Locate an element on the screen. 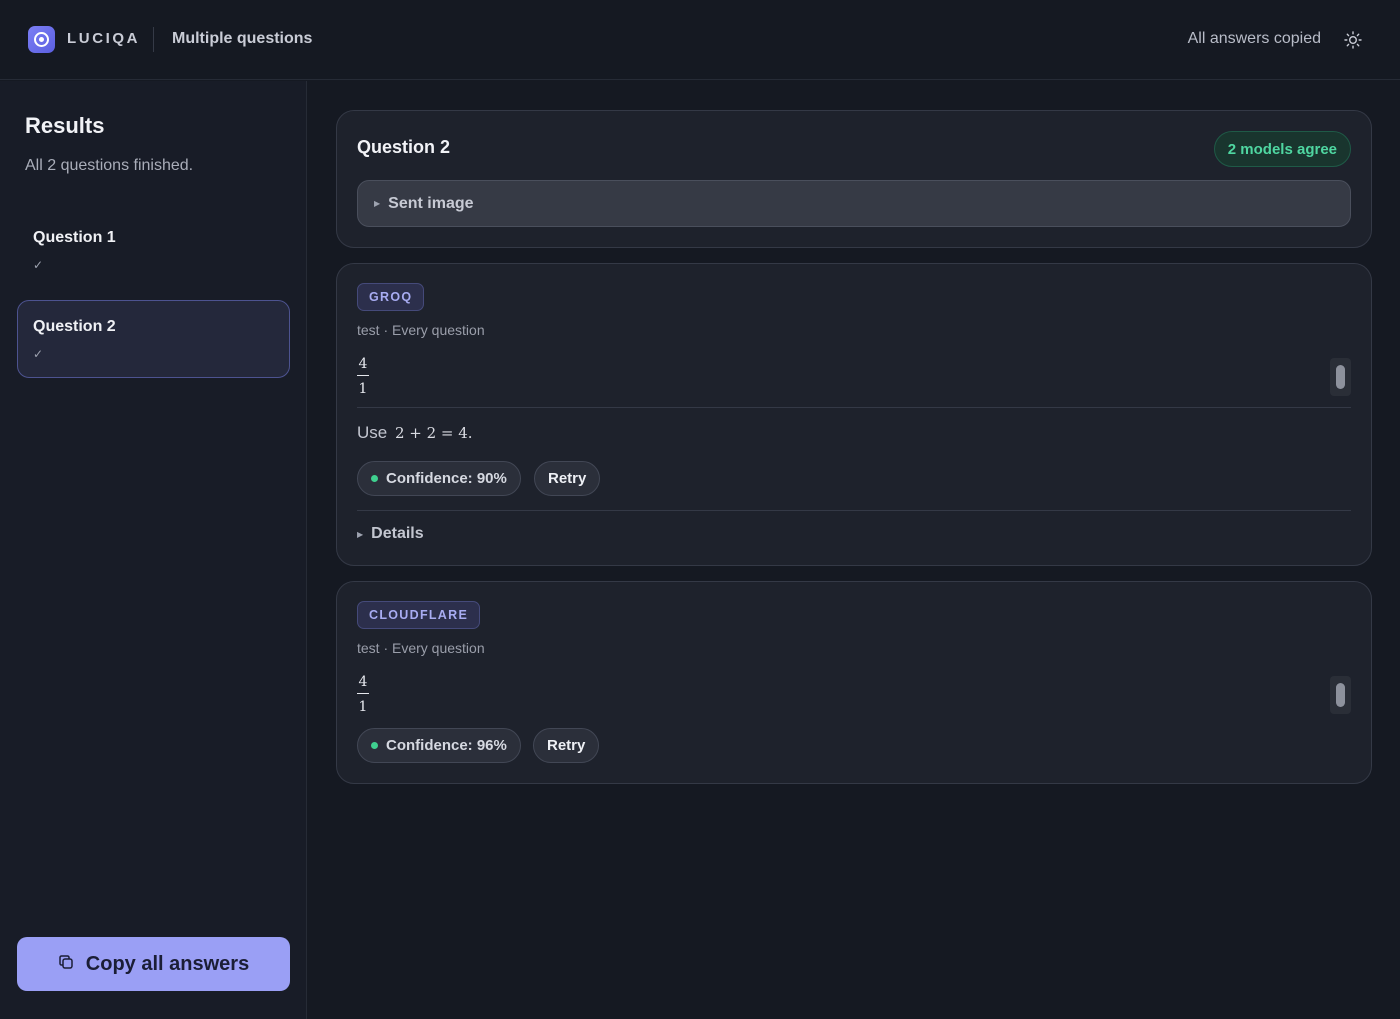  details-toggle: ▶ Details is located at coordinates (390, 534).